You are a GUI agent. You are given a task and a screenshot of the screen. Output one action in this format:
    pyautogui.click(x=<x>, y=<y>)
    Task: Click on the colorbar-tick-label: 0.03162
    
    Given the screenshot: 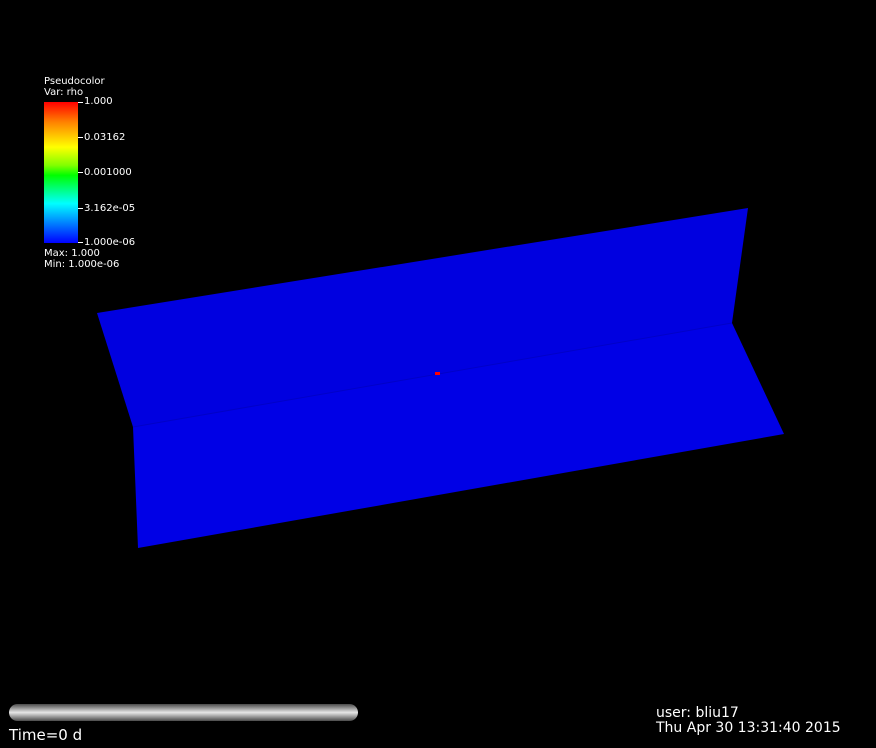 What is the action you would take?
    pyautogui.click(x=105, y=137)
    